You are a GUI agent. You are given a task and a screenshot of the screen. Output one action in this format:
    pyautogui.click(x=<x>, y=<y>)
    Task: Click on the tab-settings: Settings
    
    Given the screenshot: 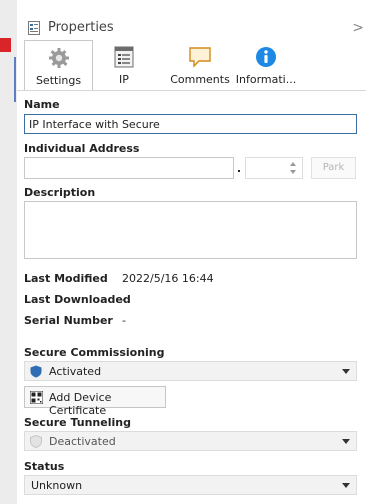 What is the action you would take?
    pyautogui.click(x=58, y=65)
    